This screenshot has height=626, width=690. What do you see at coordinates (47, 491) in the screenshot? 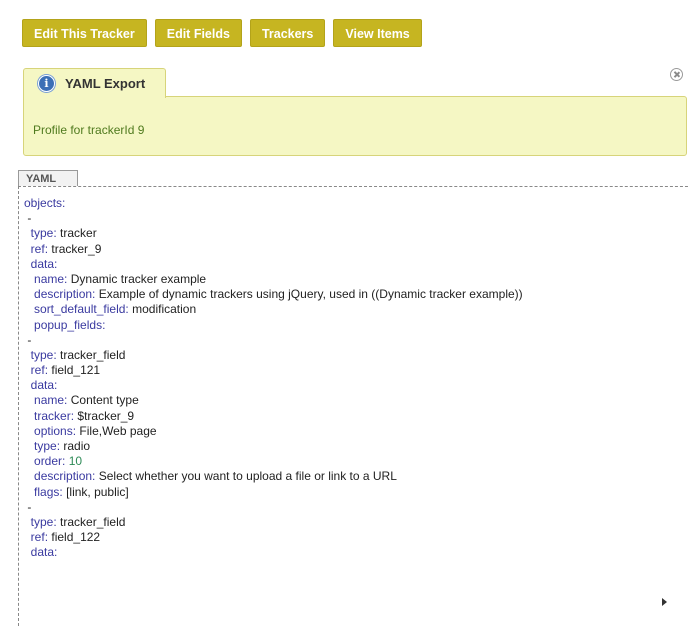
I see `yaml-key: flags` at bounding box center [47, 491].